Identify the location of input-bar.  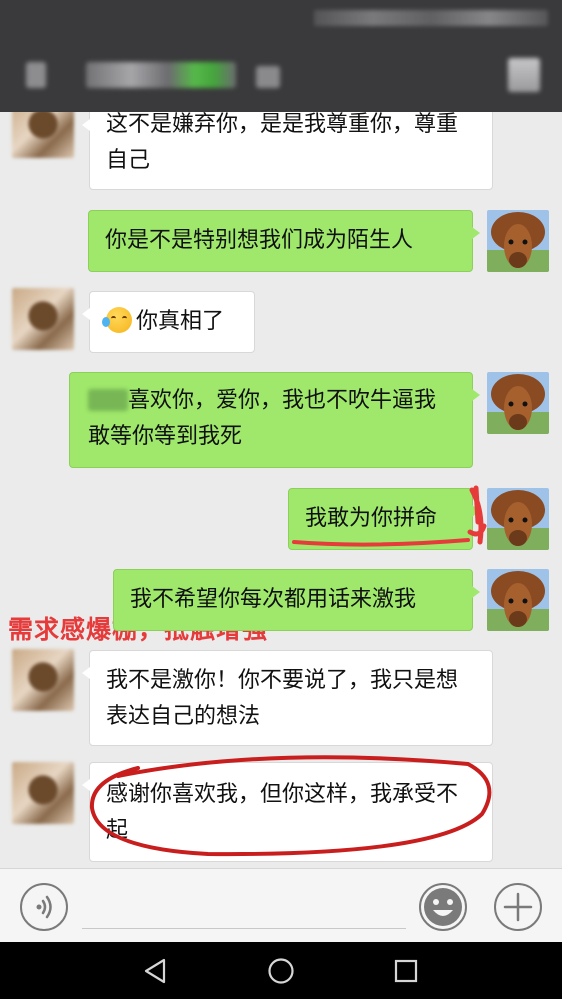
(281, 905).